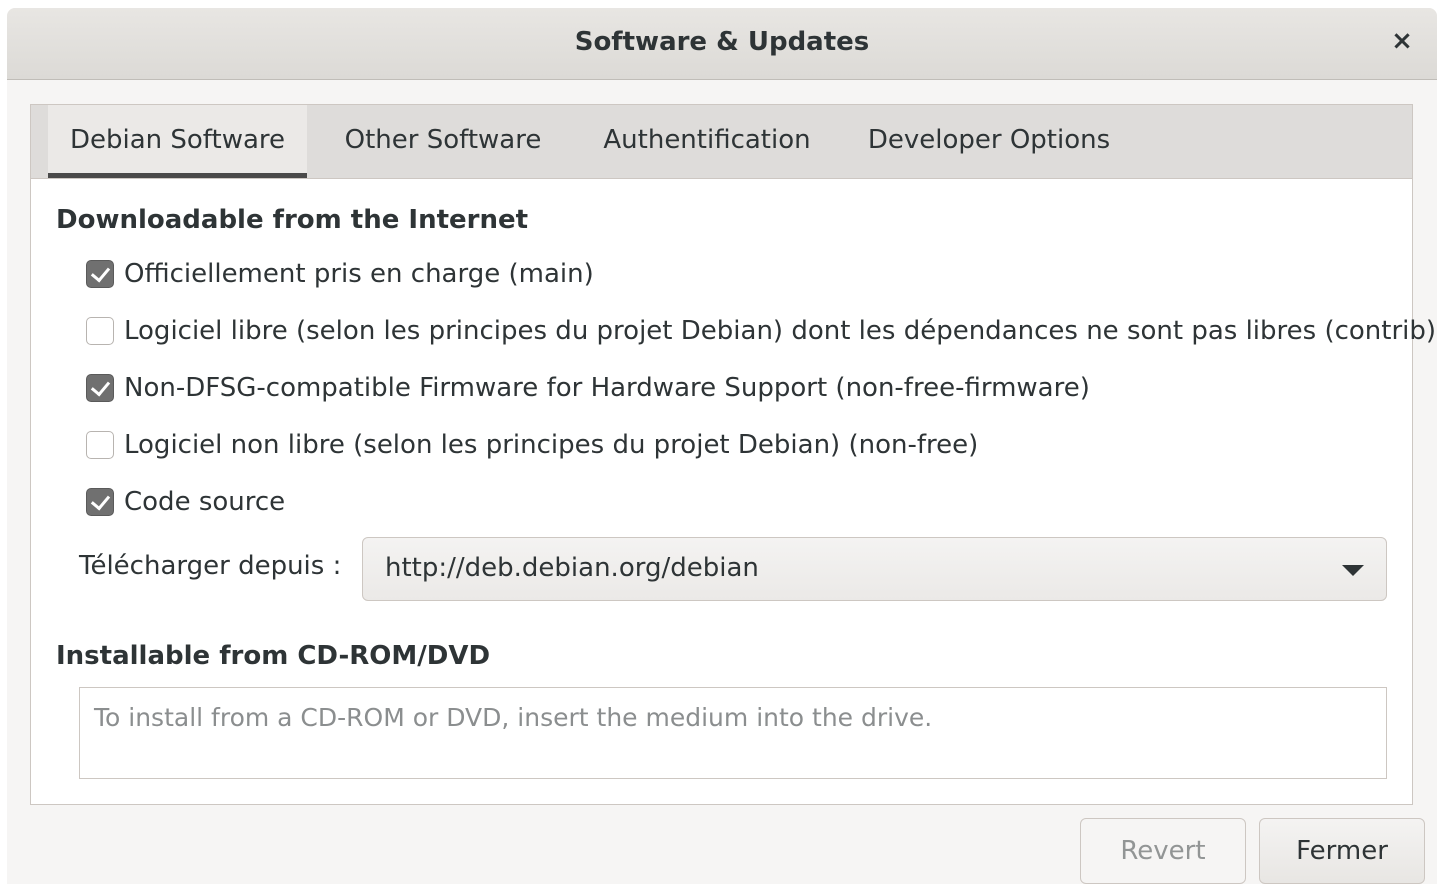 The width and height of the screenshot is (1443, 884). I want to click on close-icon: ×, so click(1402, 41).